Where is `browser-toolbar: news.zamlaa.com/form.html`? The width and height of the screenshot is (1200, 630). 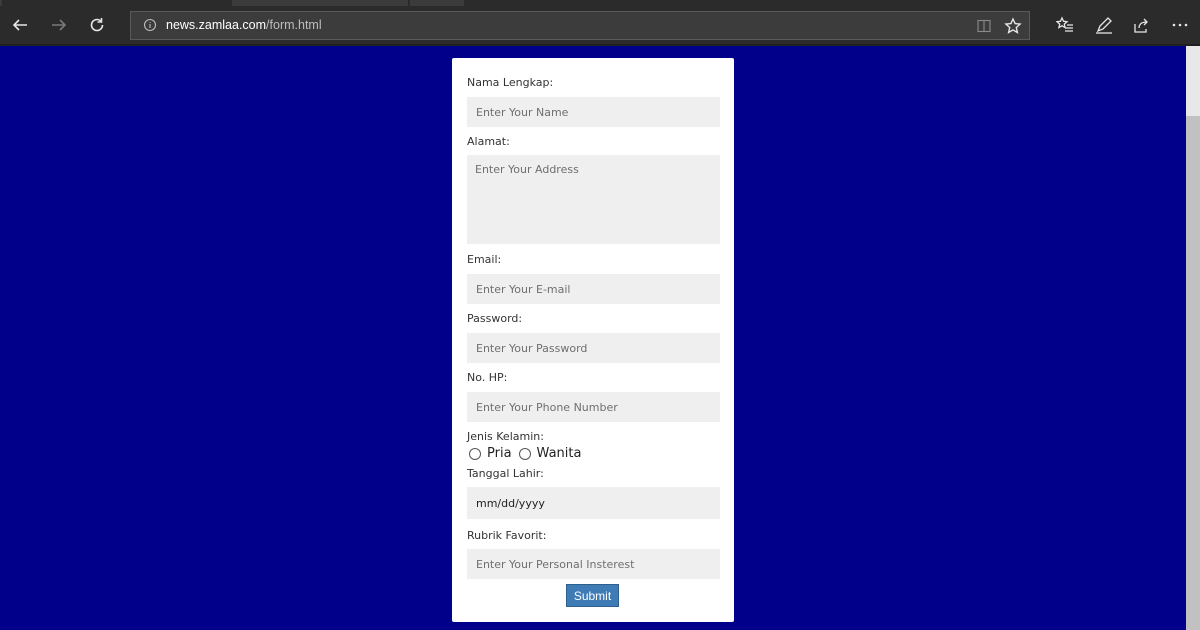 browser-toolbar: news.zamlaa.com/form.html is located at coordinates (600, 25).